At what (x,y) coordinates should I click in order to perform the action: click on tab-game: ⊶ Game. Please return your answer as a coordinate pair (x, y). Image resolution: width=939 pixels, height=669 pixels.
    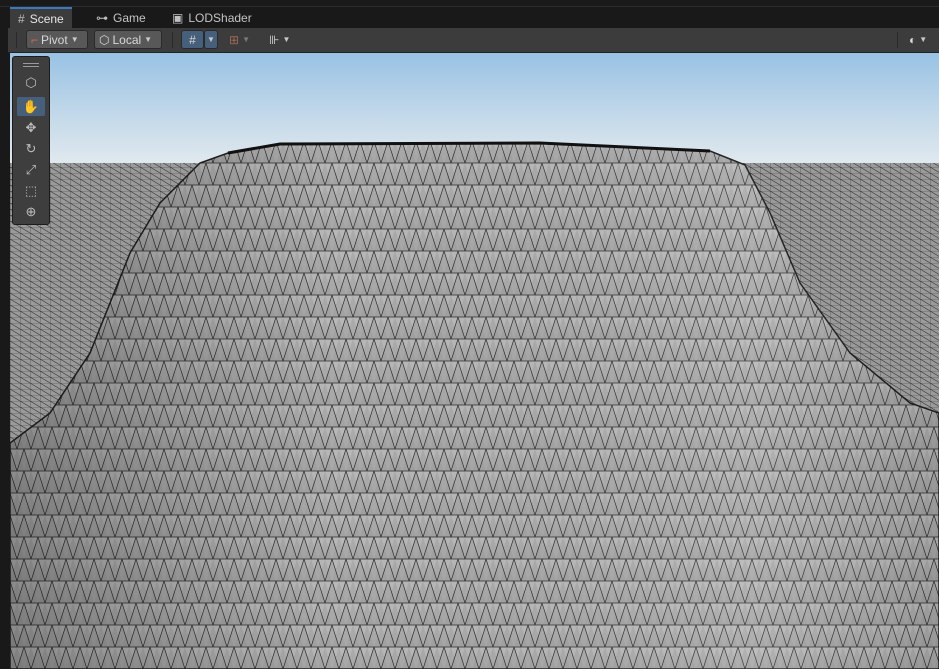
    Looking at the image, I should click on (121, 17).